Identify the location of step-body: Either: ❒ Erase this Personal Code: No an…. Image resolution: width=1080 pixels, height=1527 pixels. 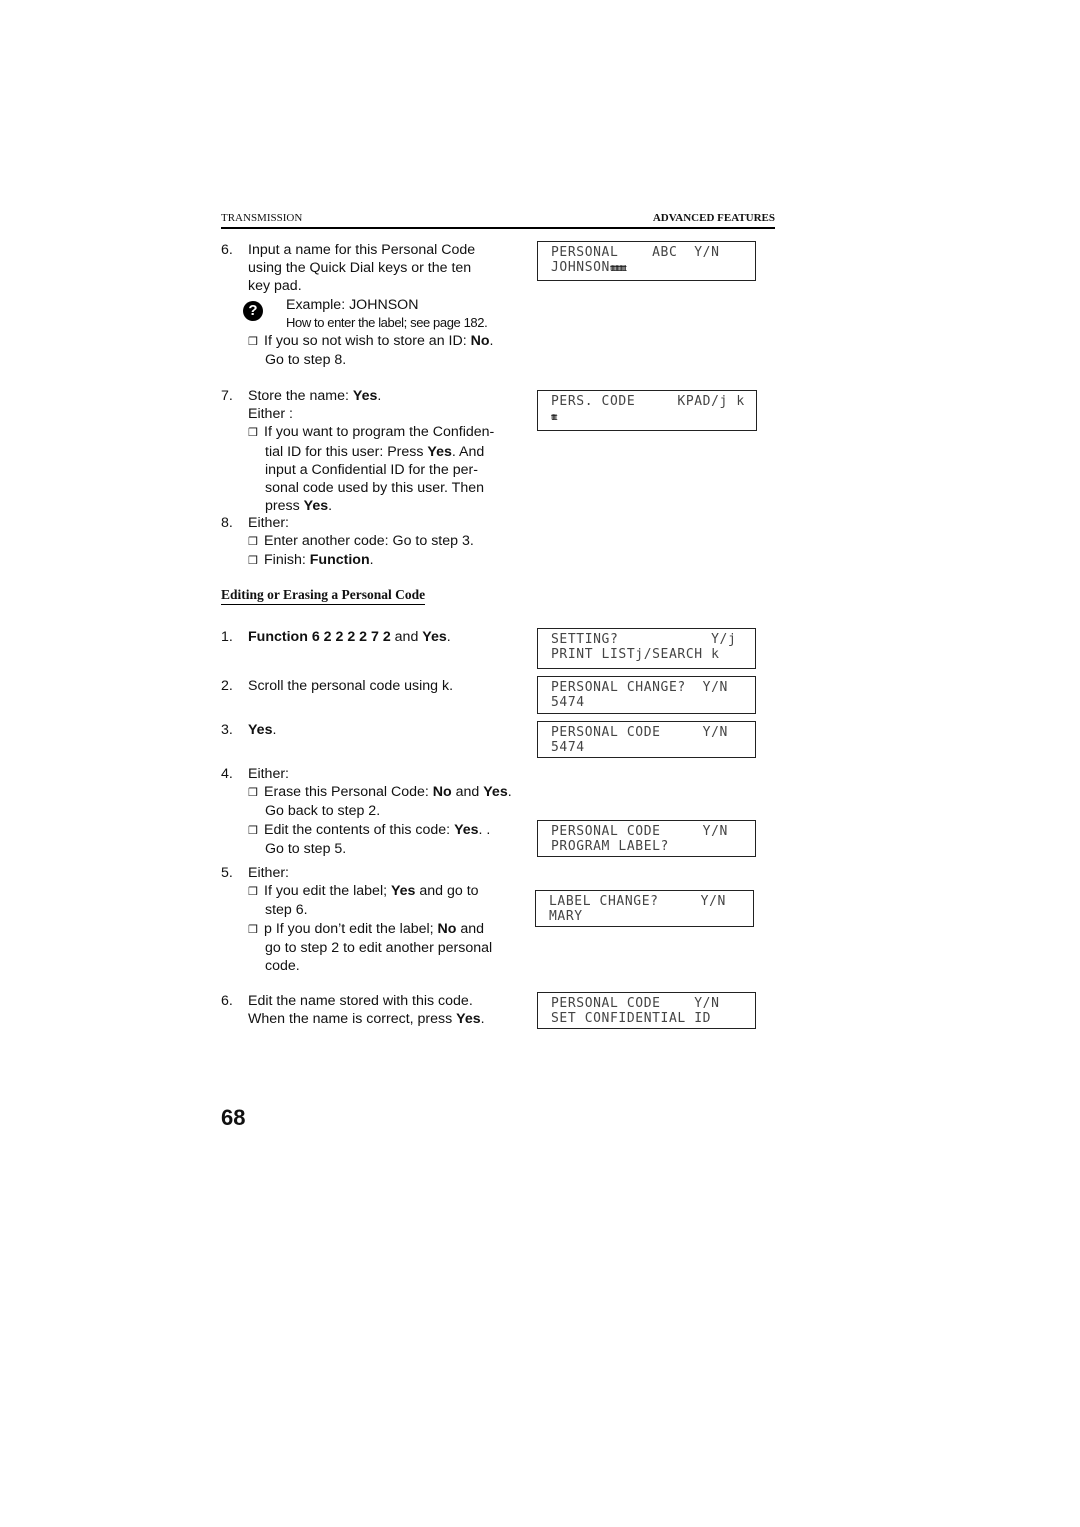
(380, 811).